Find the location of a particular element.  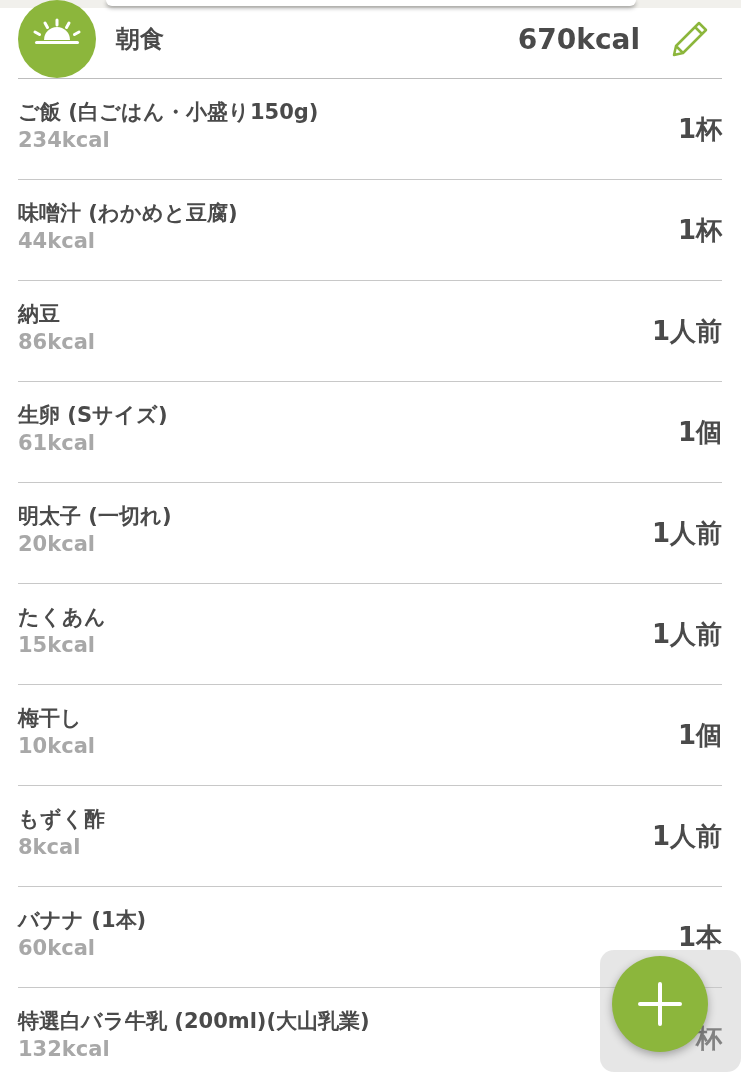

food-calories: 61kcal is located at coordinates (57, 443).